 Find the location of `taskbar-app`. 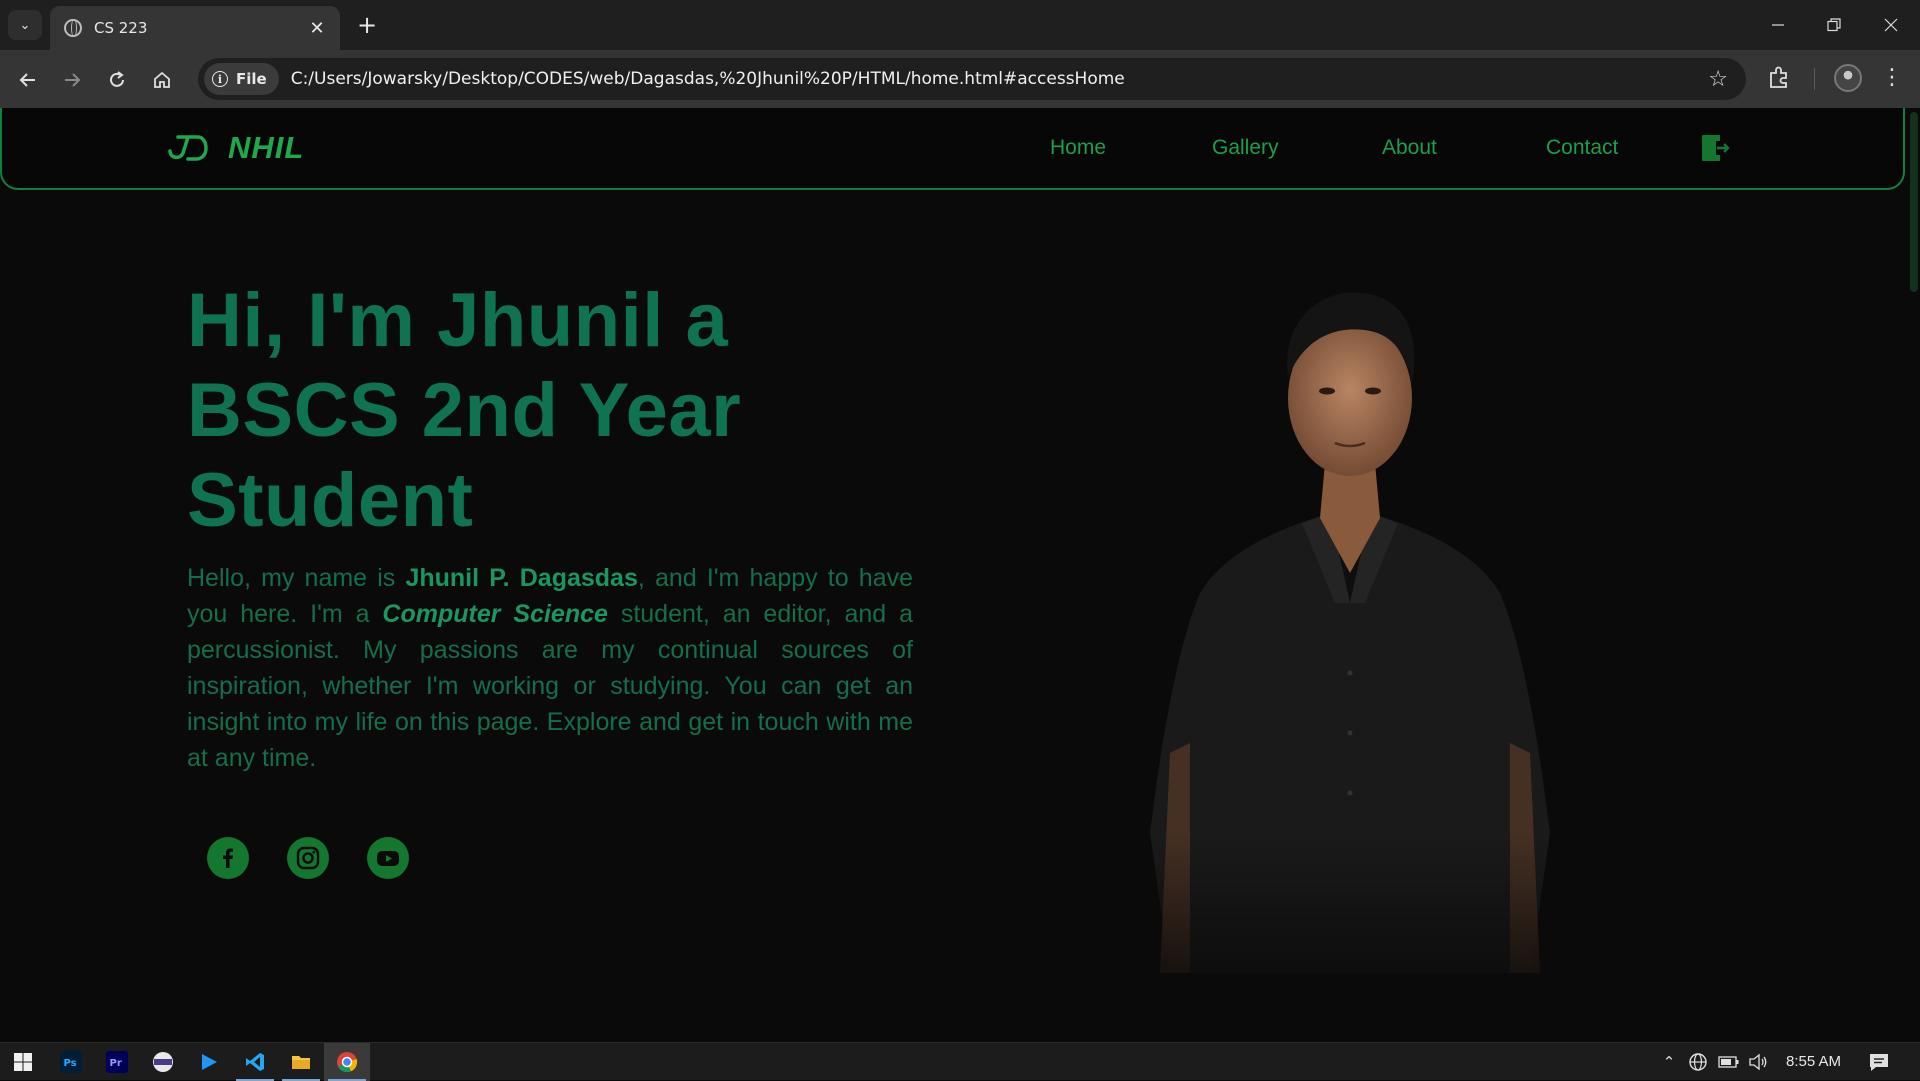

taskbar-app is located at coordinates (163, 1062).